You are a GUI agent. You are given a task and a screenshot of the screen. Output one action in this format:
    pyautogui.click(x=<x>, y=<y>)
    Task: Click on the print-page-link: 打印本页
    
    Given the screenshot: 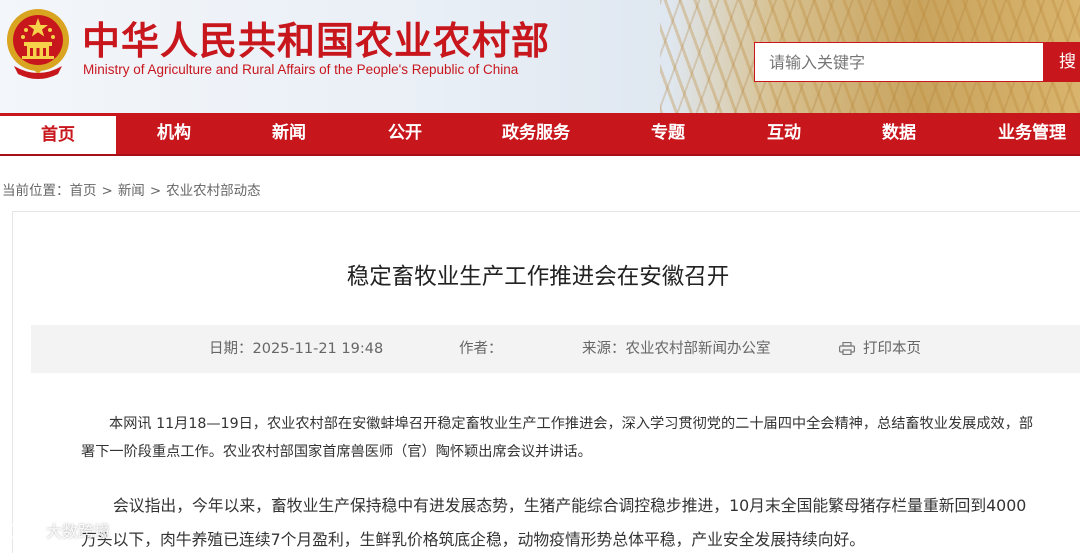 What is the action you would take?
    pyautogui.click(x=880, y=349)
    